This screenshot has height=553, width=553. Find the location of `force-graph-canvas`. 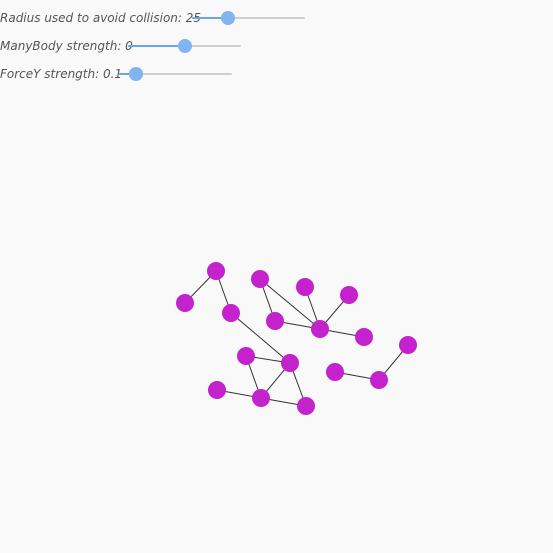

force-graph-canvas is located at coordinates (296, 338).